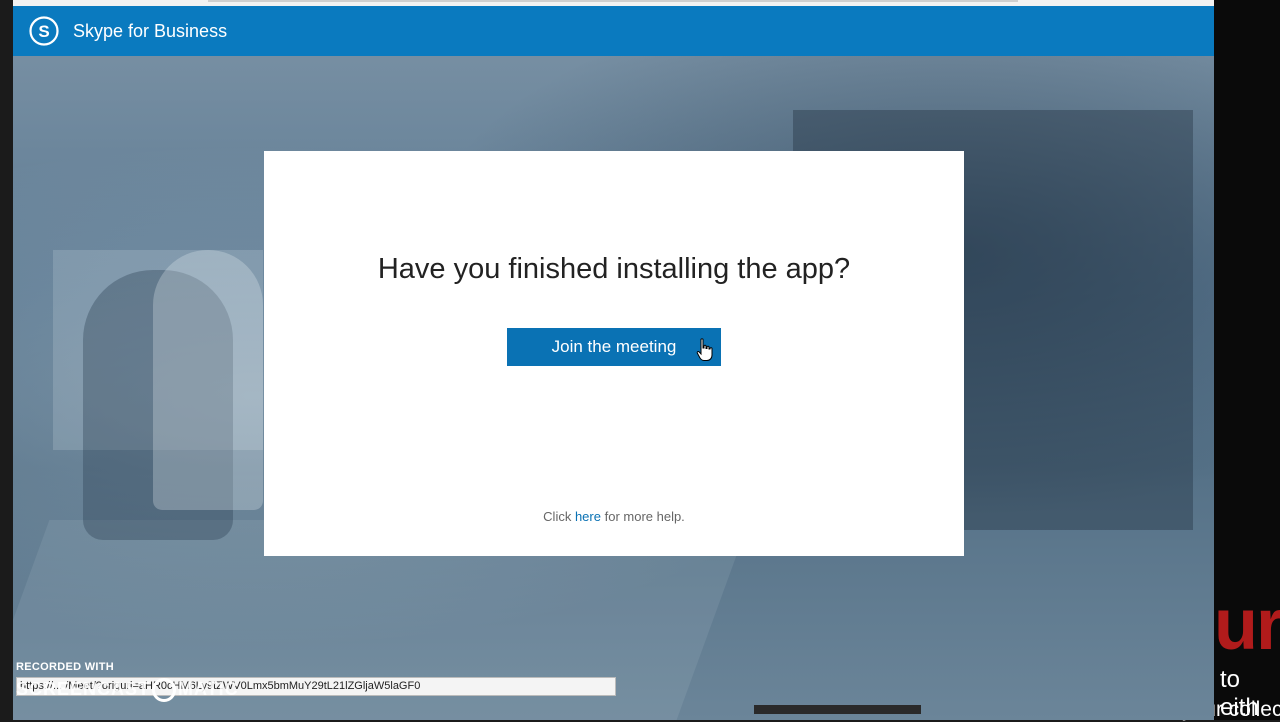 Image resolution: width=1280 pixels, height=722 pixels. I want to click on bottom-dark-bar, so click(837, 709).